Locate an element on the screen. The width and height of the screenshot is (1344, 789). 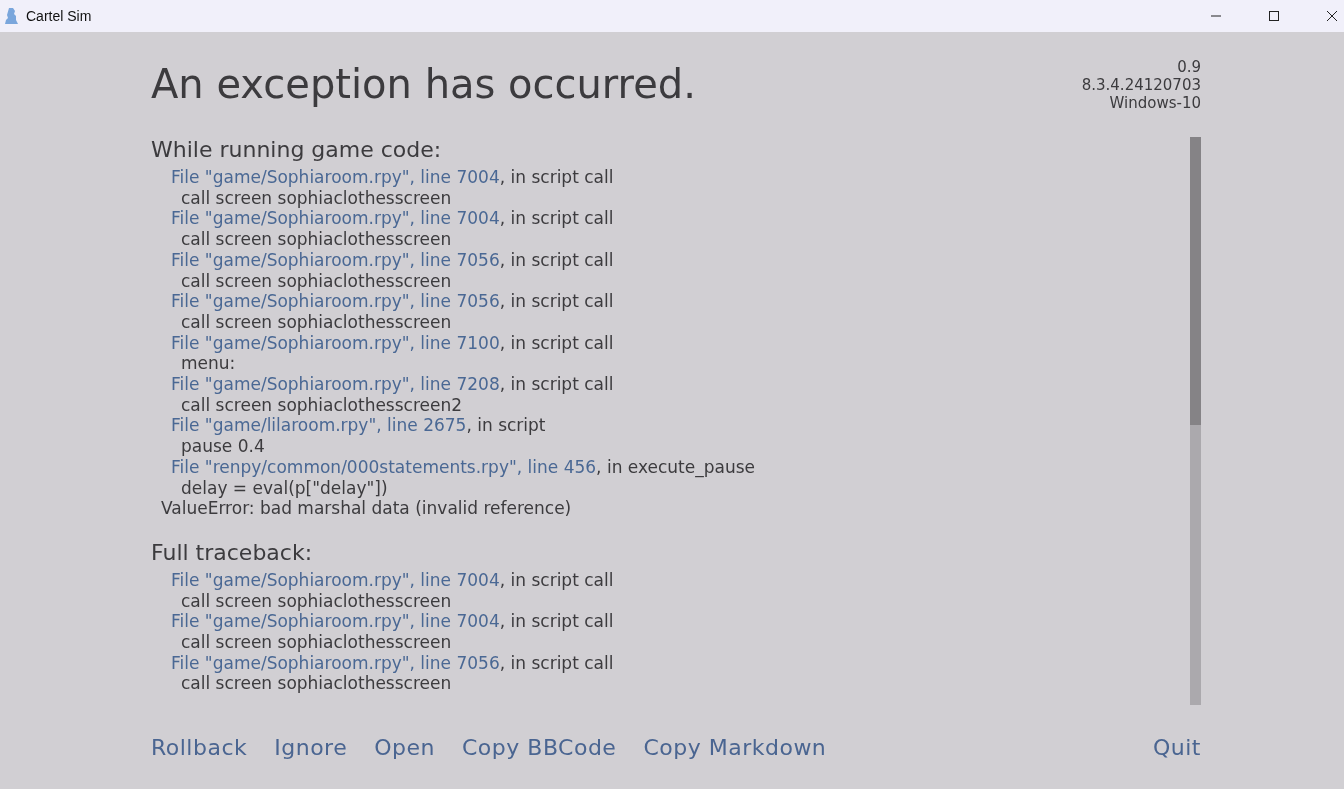
quit-button: Quit is located at coordinates (1177, 747).